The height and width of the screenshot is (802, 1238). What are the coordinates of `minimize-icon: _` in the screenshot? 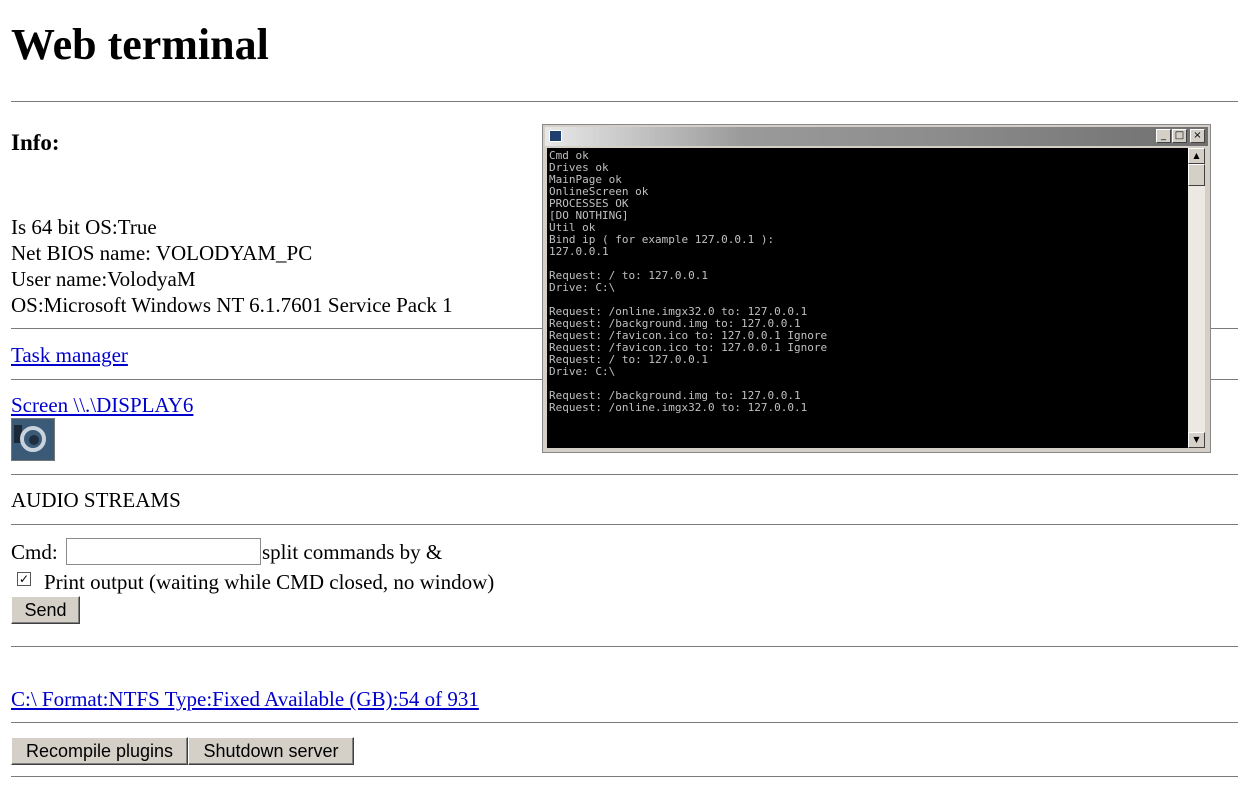 It's located at (1163, 136).